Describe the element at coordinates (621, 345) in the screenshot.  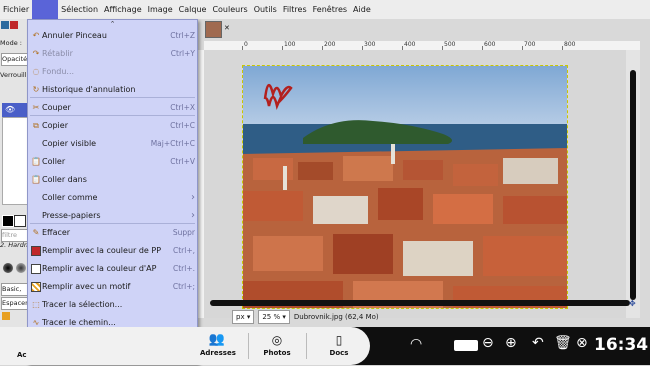
I see `clock: 16:34` at that location.